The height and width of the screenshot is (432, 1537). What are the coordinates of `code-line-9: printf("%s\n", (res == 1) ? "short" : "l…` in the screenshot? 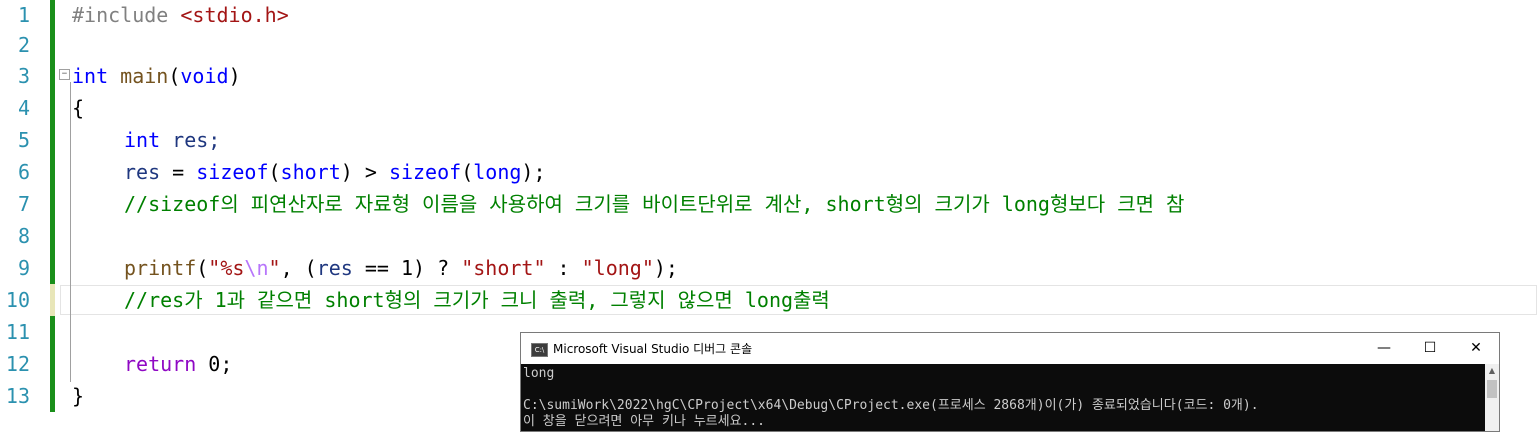 It's located at (401, 268).